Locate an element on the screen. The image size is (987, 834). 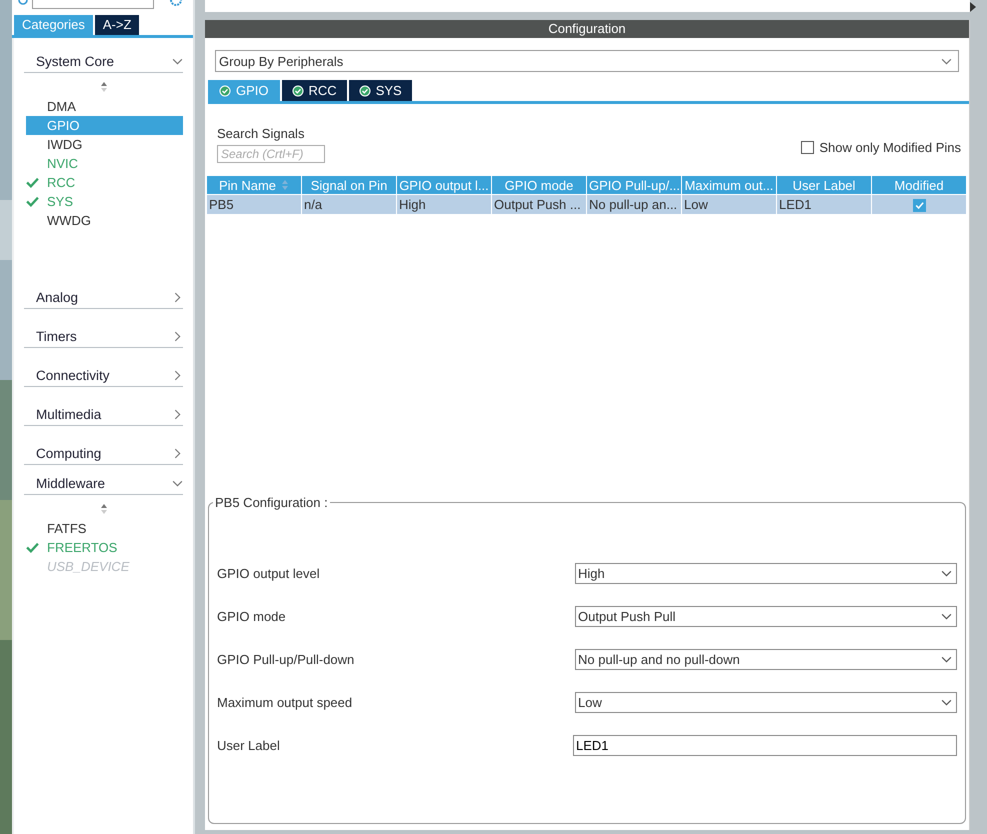
category-tab: A->Z is located at coordinates (117, 25).